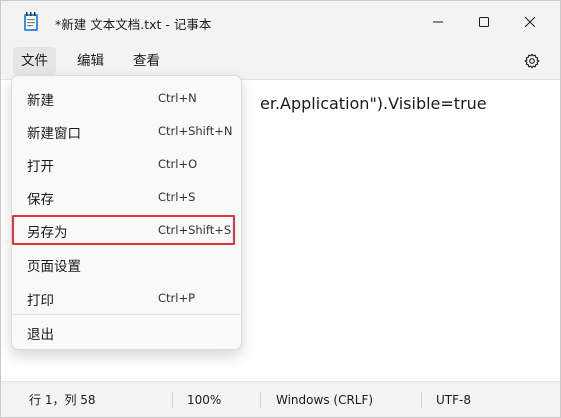  Describe the element at coordinates (123, 230) in the screenshot. I see `menu-item-save-as: 另存为 Ctrl+Shift+S` at that location.